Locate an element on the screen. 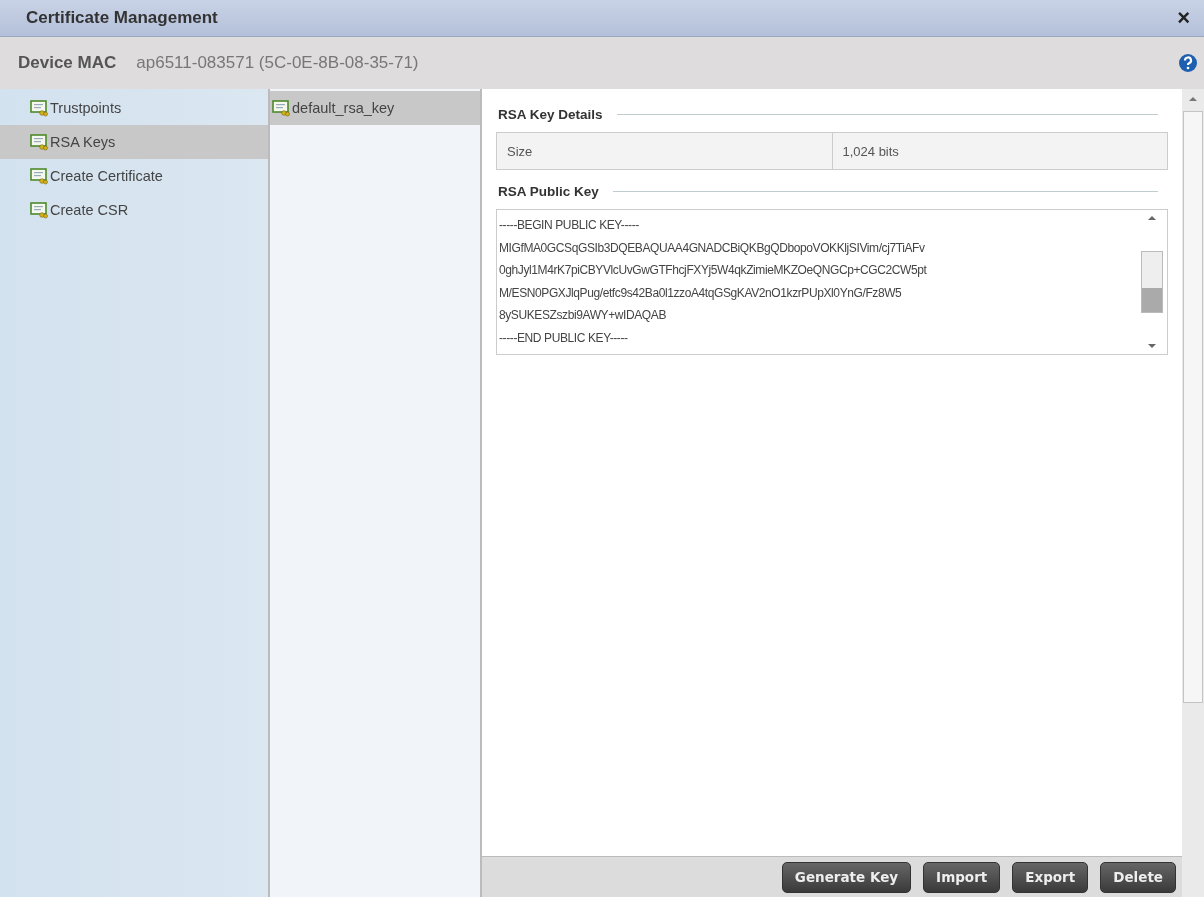  key-text-line: -----END PUBLIC KEY----- is located at coordinates (564, 338).